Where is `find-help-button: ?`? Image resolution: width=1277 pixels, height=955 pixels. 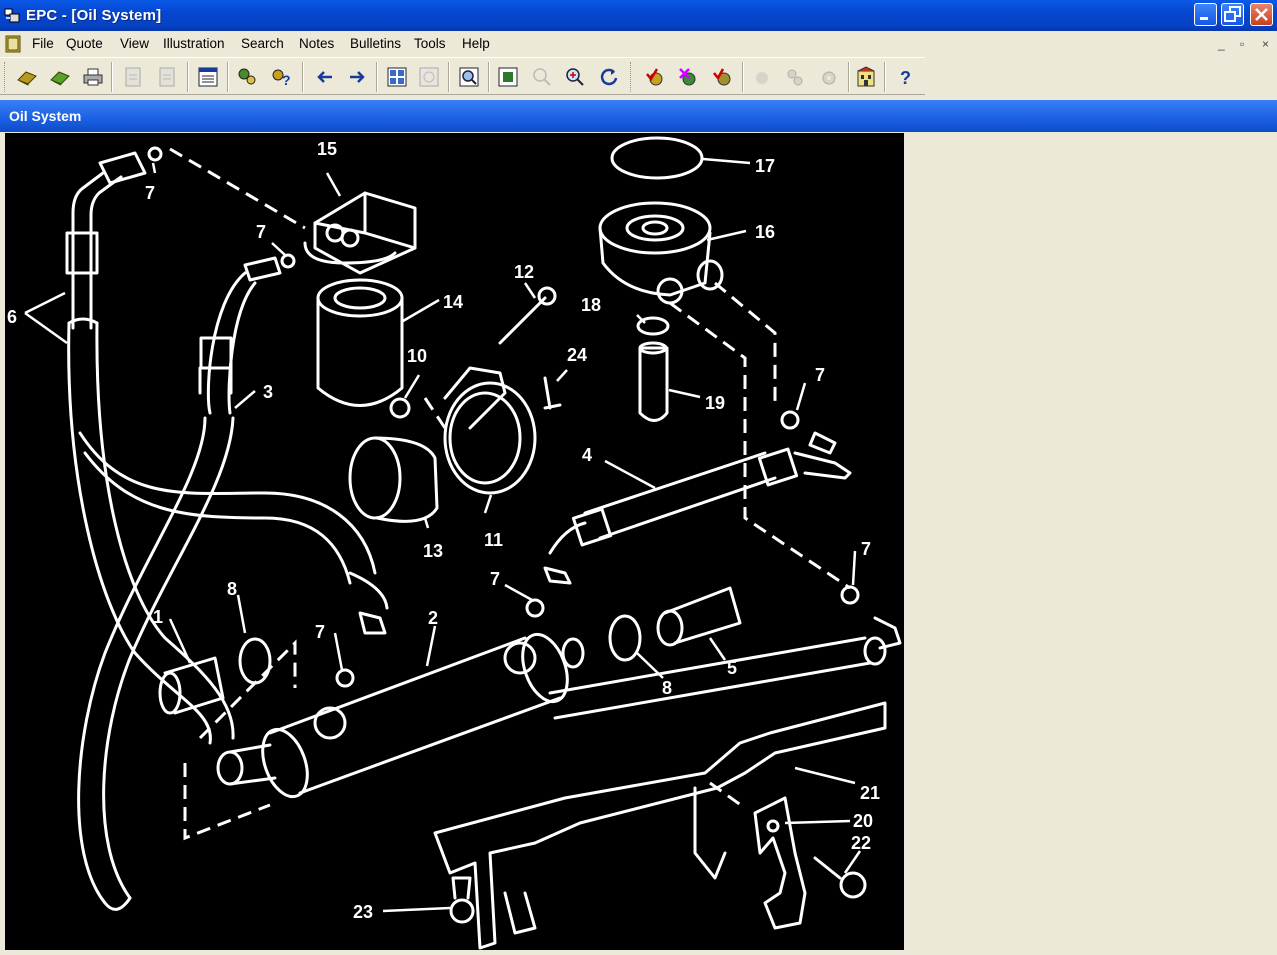
find-help-button: ? is located at coordinates (281, 77).